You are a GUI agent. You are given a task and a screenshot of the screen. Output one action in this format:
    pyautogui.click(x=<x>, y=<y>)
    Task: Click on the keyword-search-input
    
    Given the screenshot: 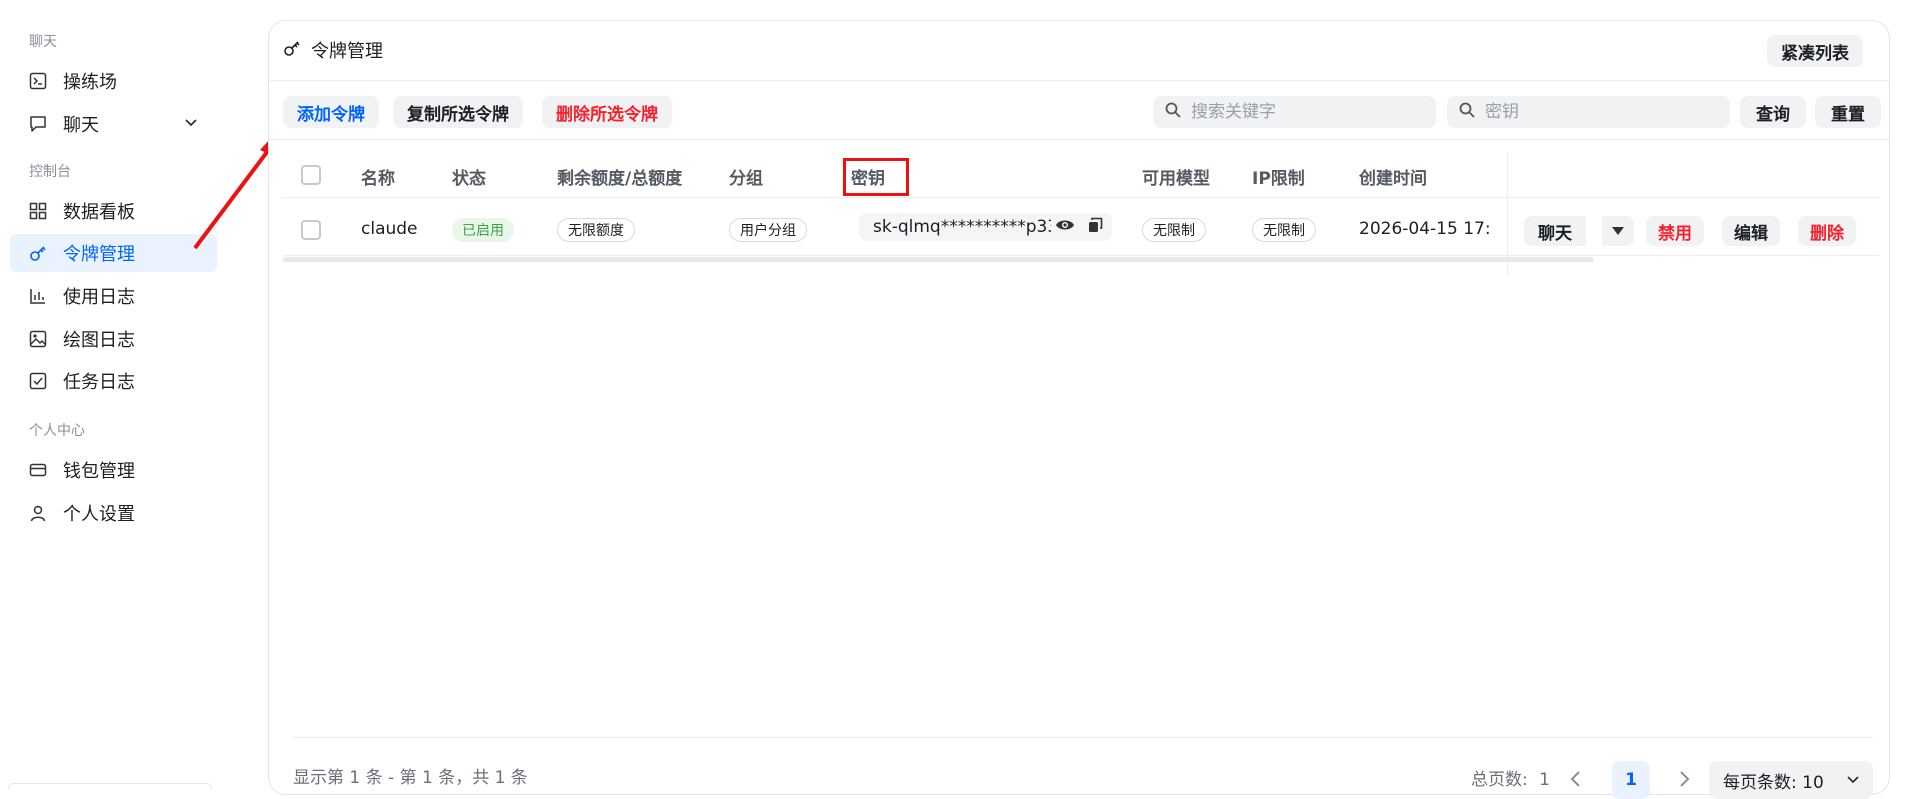 What is the action you would take?
    pyautogui.click(x=1313, y=112)
    